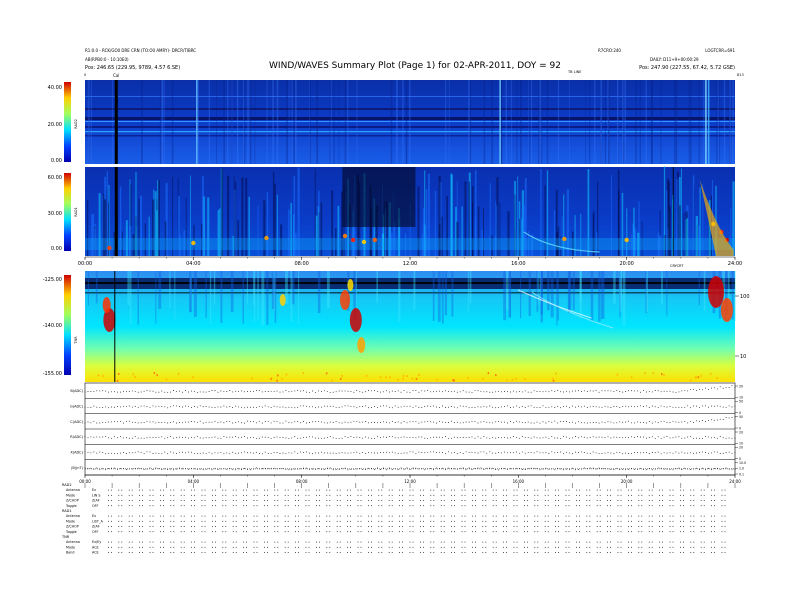  Describe the element at coordinates (677, 266) in the screenshot. I see `tnr-right-label: CRYCRT` at that location.